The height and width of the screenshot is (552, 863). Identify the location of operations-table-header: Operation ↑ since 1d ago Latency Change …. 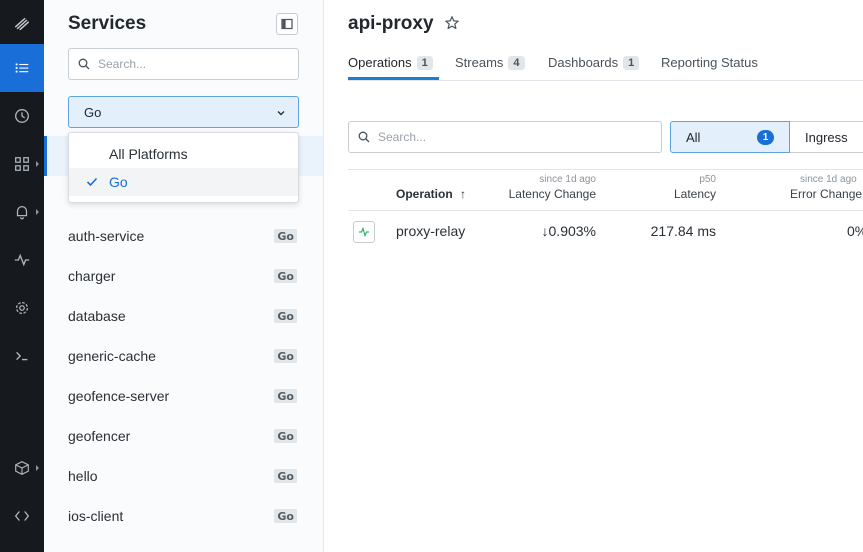
(605, 190).